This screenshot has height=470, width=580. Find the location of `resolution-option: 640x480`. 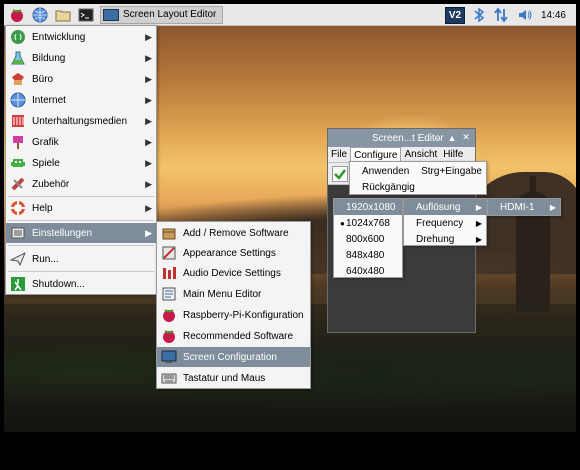

resolution-option: 640x480 is located at coordinates (368, 271).